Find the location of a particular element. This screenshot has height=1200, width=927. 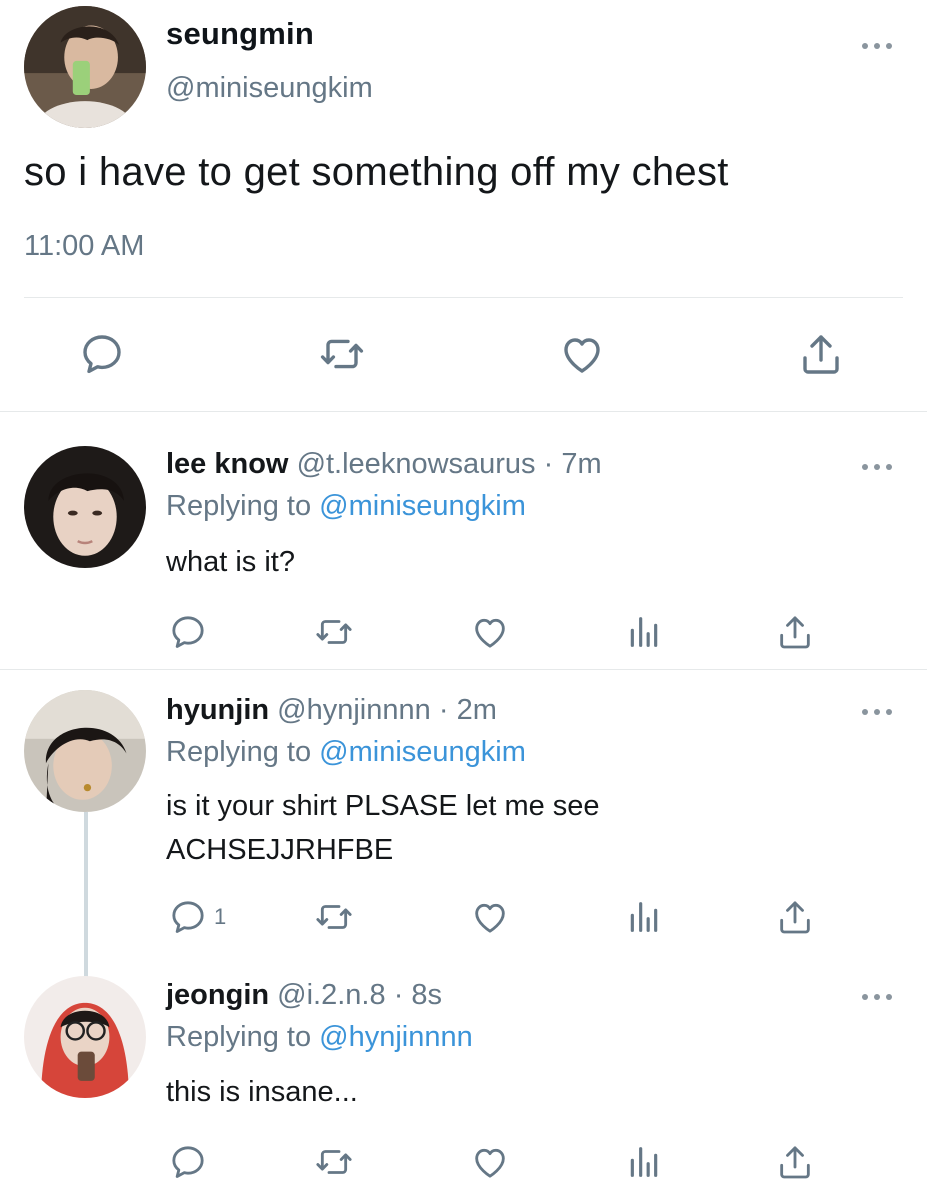

main-handle: @miniseungkim is located at coordinates (269, 88).